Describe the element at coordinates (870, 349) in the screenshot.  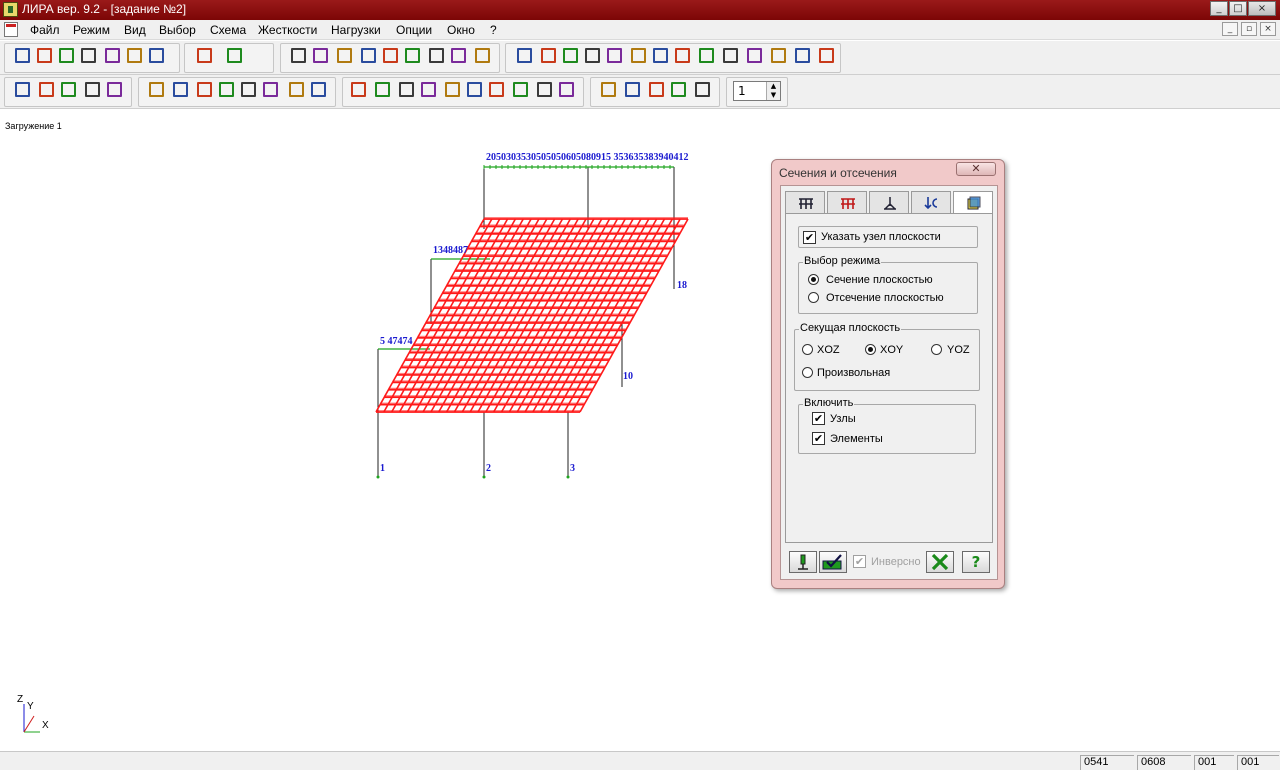
I see `plane-xoy-radio` at that location.